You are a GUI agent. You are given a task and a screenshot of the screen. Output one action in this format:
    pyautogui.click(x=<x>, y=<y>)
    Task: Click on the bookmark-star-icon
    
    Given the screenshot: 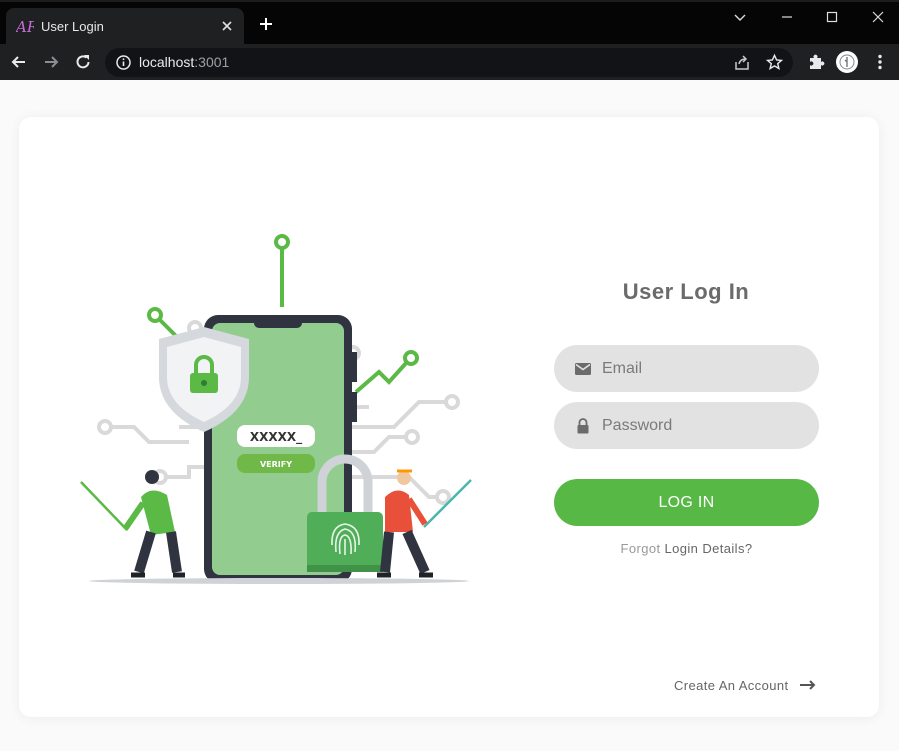 What is the action you would take?
    pyautogui.click(x=774, y=62)
    